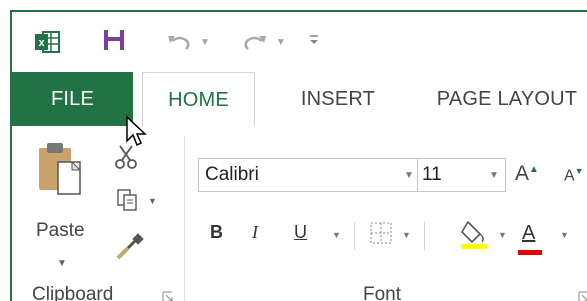  I want to click on decrease-font-size-button: A▼, so click(574, 175).